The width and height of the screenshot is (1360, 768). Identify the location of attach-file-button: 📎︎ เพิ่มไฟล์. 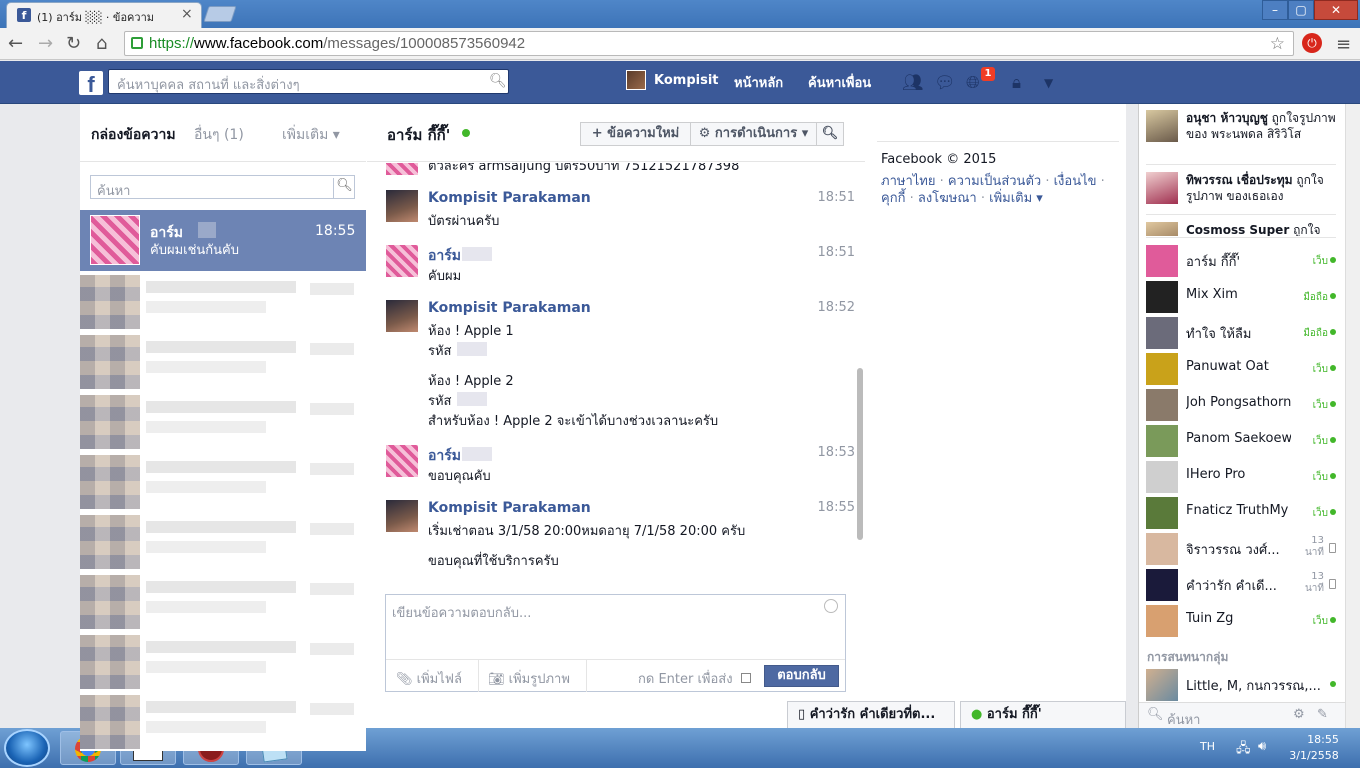
(429, 678).